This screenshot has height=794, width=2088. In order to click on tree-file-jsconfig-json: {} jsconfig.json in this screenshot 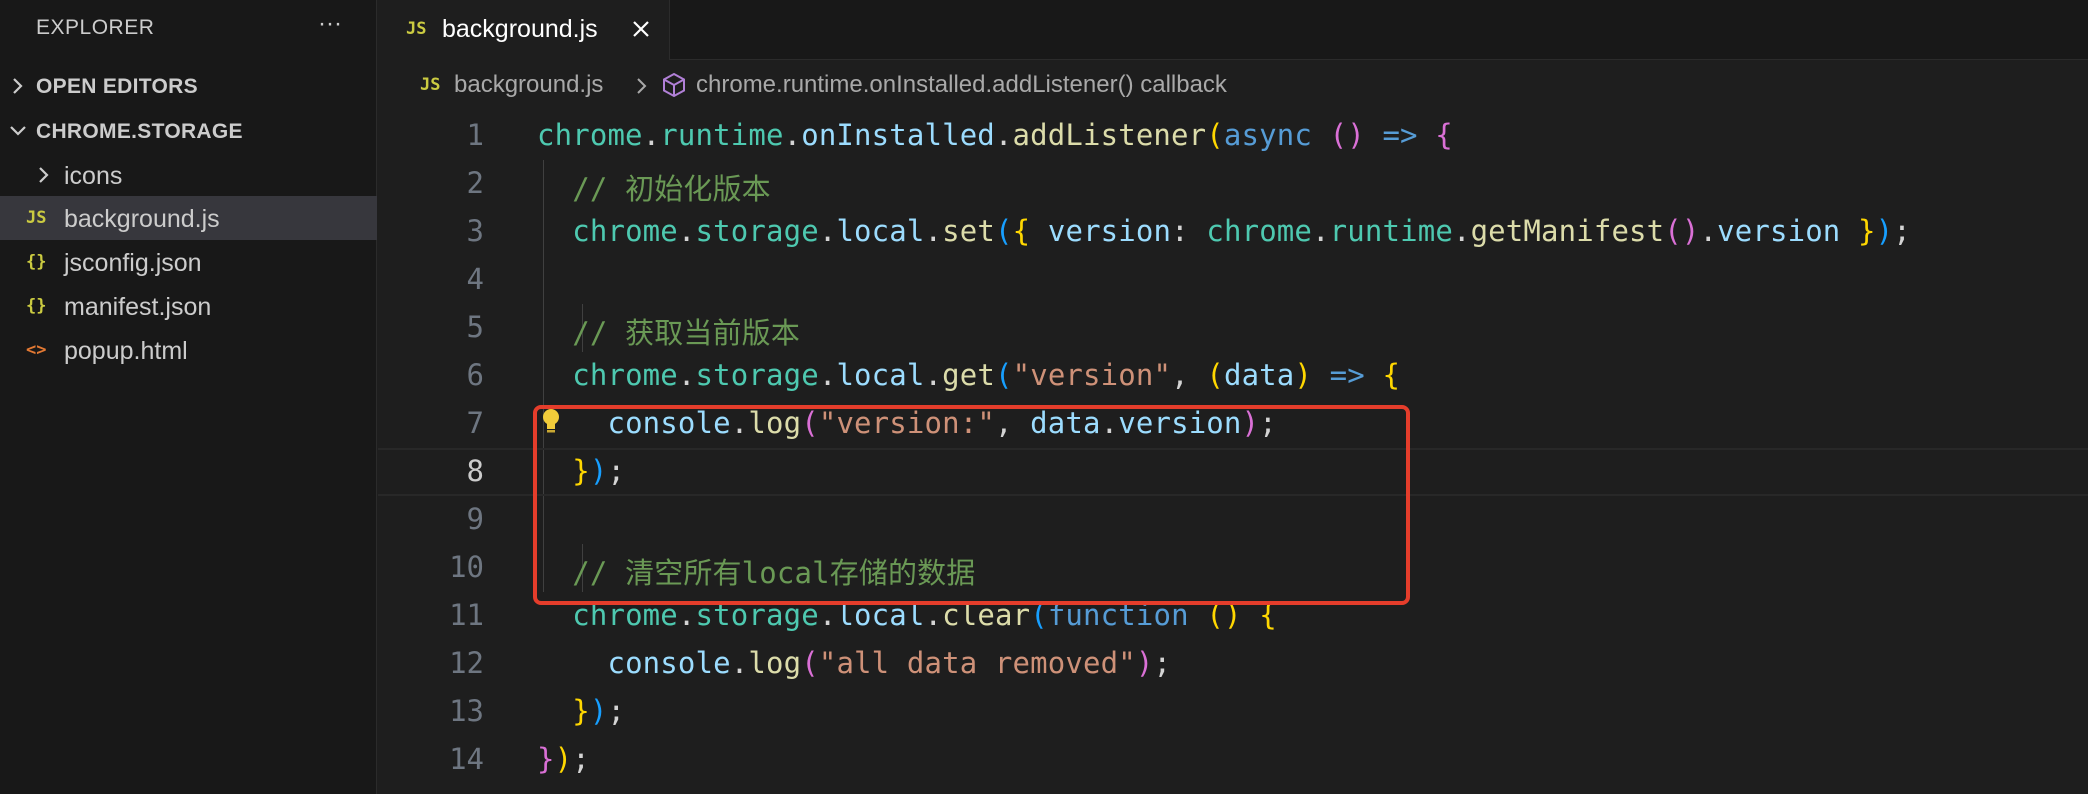, I will do `click(188, 262)`.